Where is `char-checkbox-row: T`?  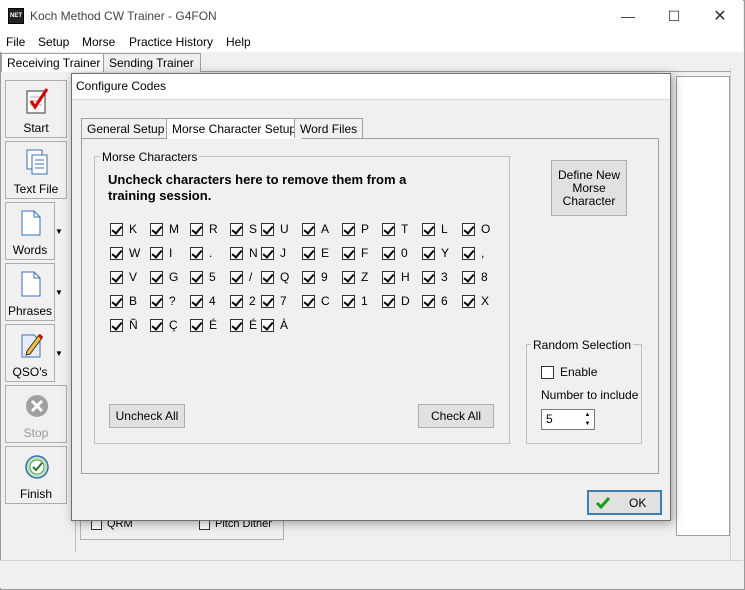 char-checkbox-row: T is located at coordinates (395, 229).